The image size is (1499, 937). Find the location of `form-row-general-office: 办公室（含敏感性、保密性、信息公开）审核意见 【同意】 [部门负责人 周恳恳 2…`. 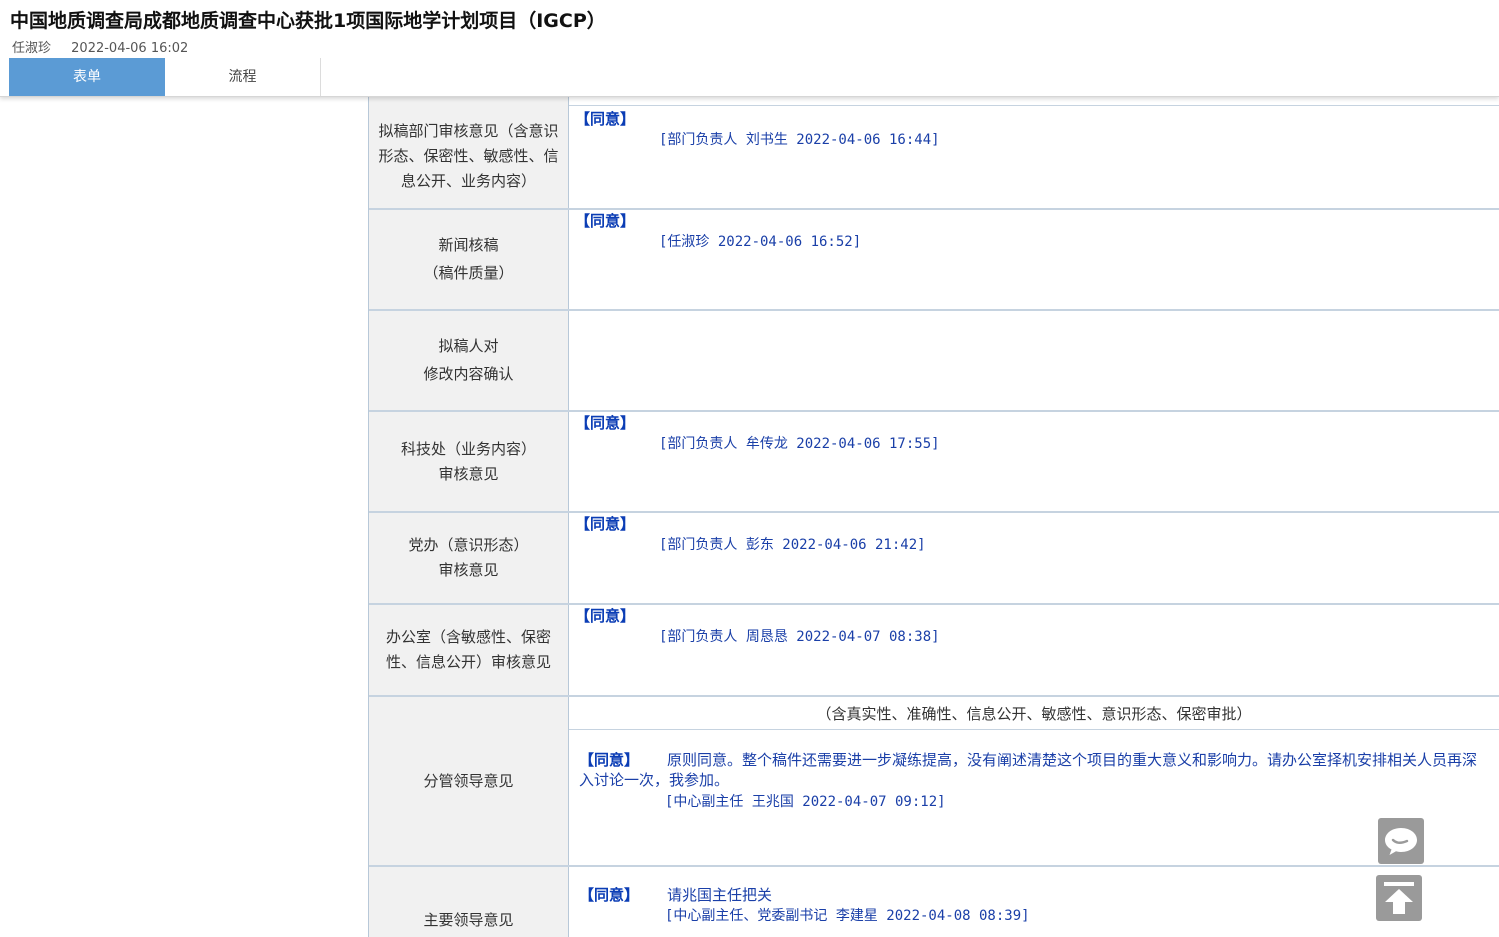

form-row-general-office: 办公室（含敏感性、保密性、信息公开）审核意见 【同意】 [部门负责人 周恳恳 2… is located at coordinates (934, 650).